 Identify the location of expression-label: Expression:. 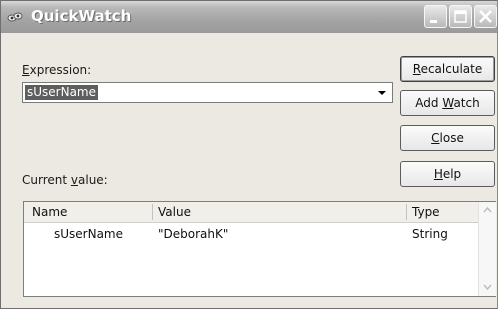
(56, 70).